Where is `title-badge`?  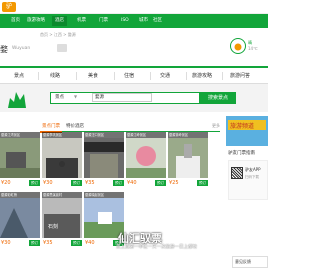
title-badge is located at coordinates (62, 48).